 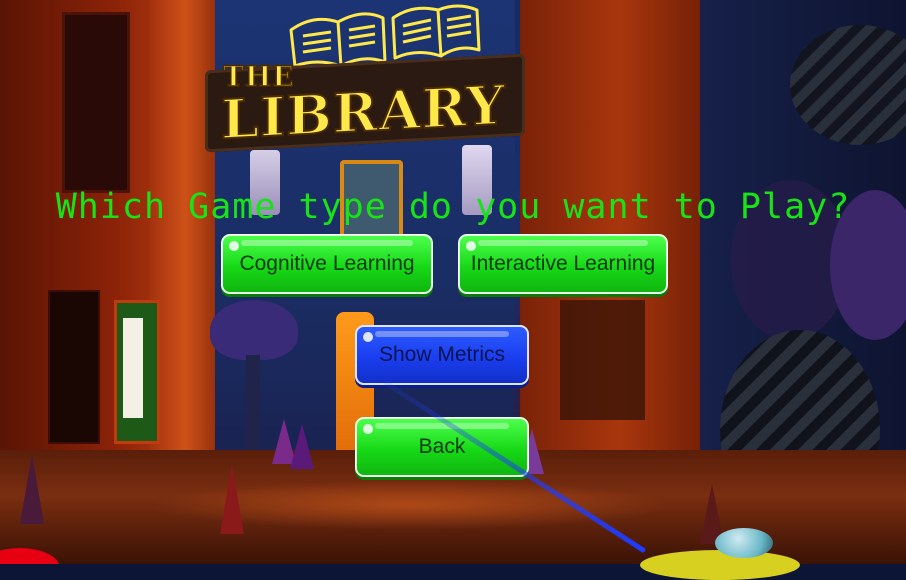 I want to click on logo-title: LIBRARY, so click(x=363, y=112).